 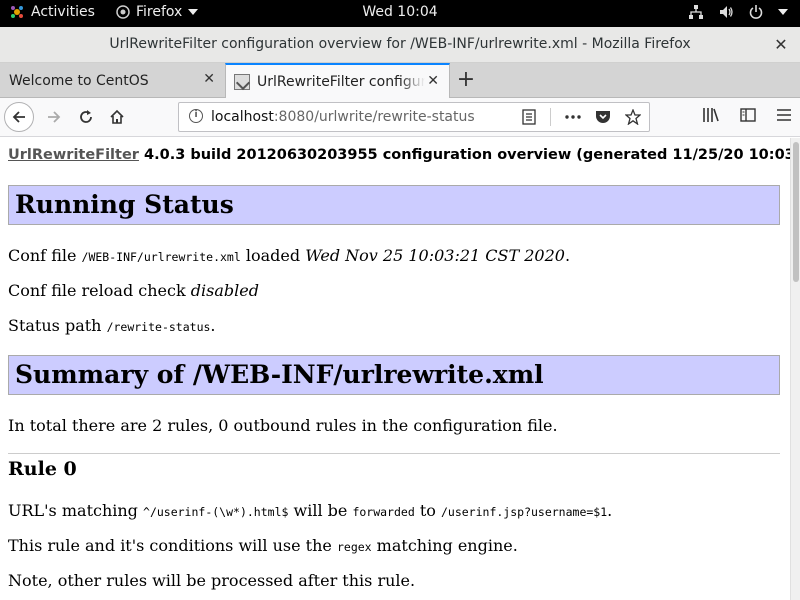 What do you see at coordinates (161, 257) in the screenshot?
I see `conf-file-path: /WEB-INF/urlrewrite.xml` at bounding box center [161, 257].